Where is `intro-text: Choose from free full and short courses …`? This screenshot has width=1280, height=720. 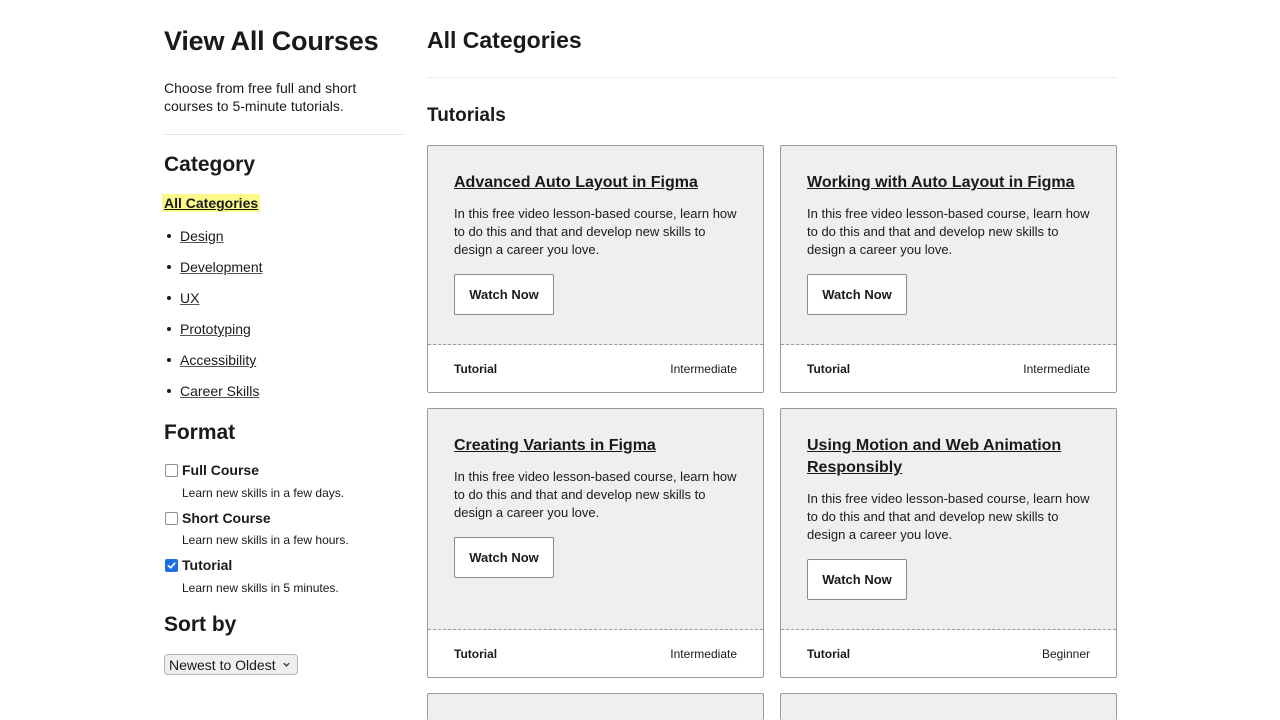
intro-text: Choose from free full and short courses … is located at coordinates (260, 97).